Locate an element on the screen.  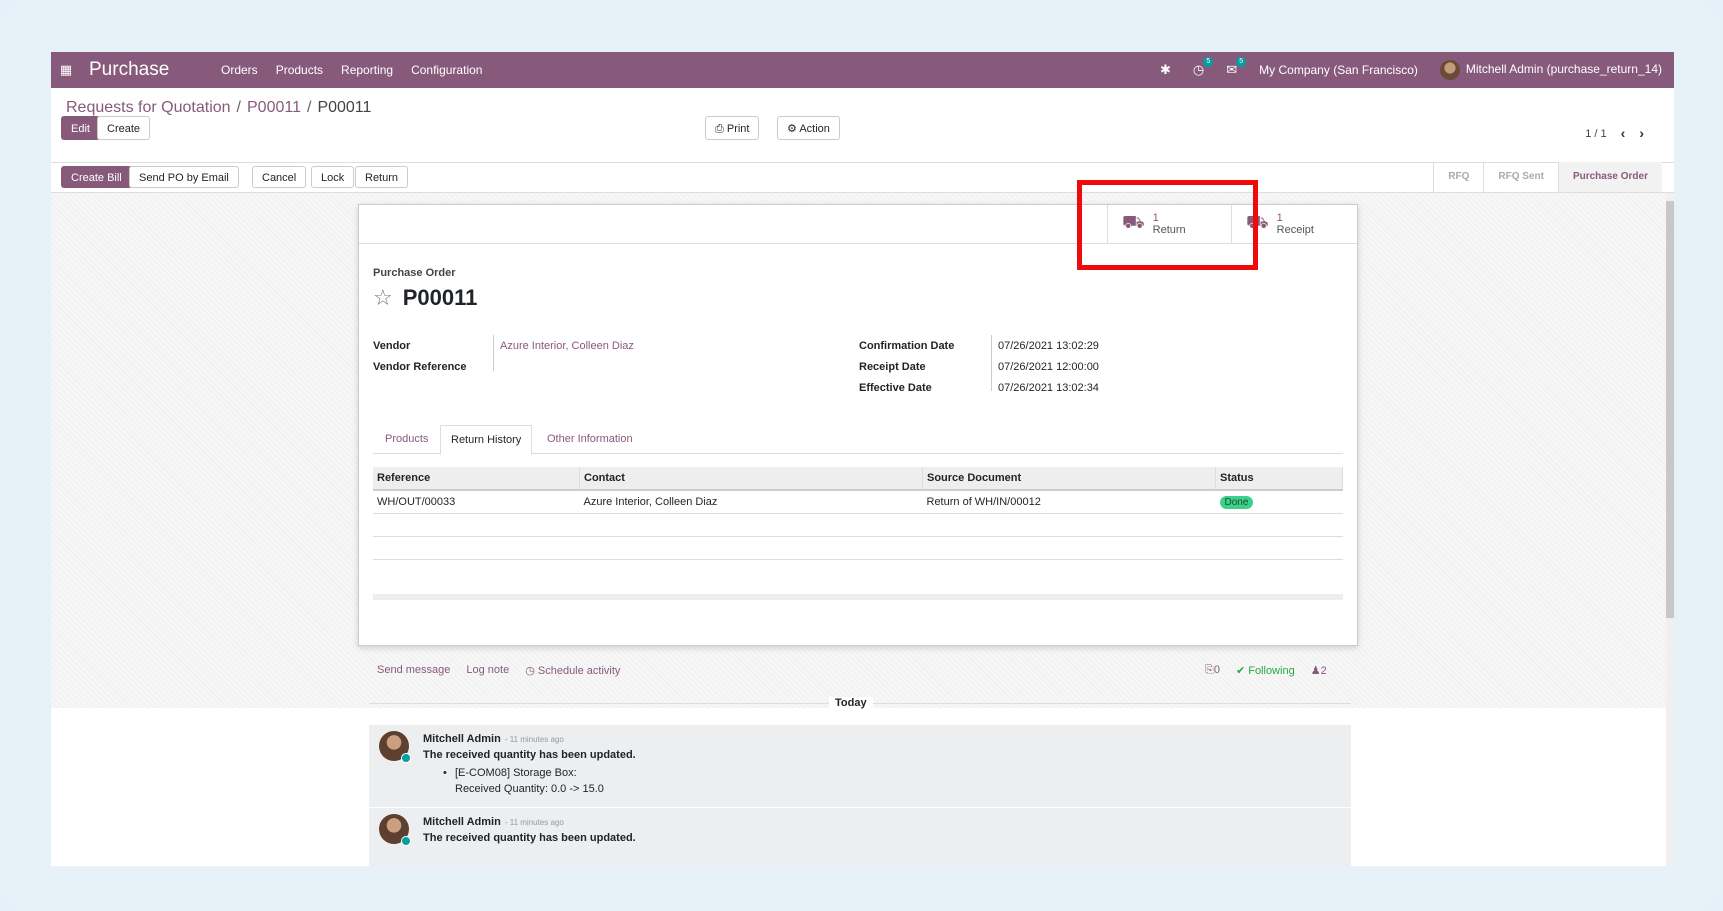
date-separator: Today is located at coordinates (851, 703).